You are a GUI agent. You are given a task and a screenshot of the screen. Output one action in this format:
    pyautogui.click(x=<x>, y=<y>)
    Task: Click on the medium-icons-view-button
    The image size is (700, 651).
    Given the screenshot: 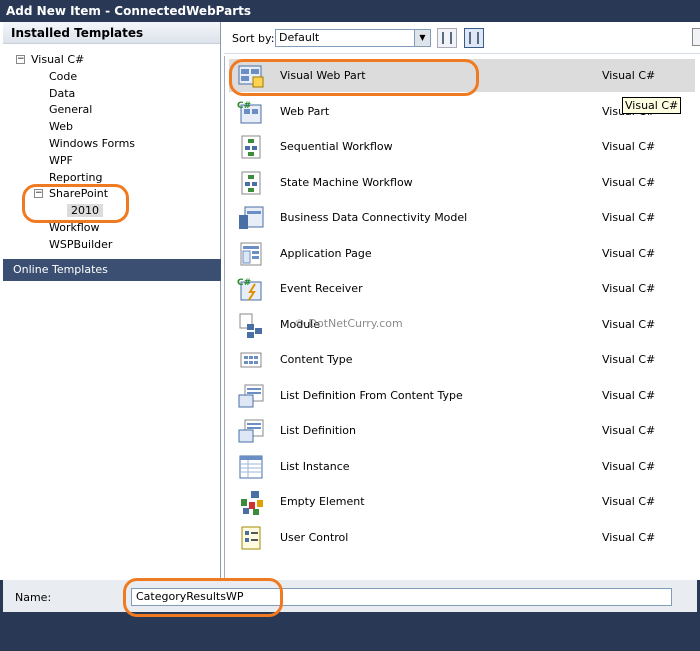 What is the action you would take?
    pyautogui.click(x=447, y=38)
    